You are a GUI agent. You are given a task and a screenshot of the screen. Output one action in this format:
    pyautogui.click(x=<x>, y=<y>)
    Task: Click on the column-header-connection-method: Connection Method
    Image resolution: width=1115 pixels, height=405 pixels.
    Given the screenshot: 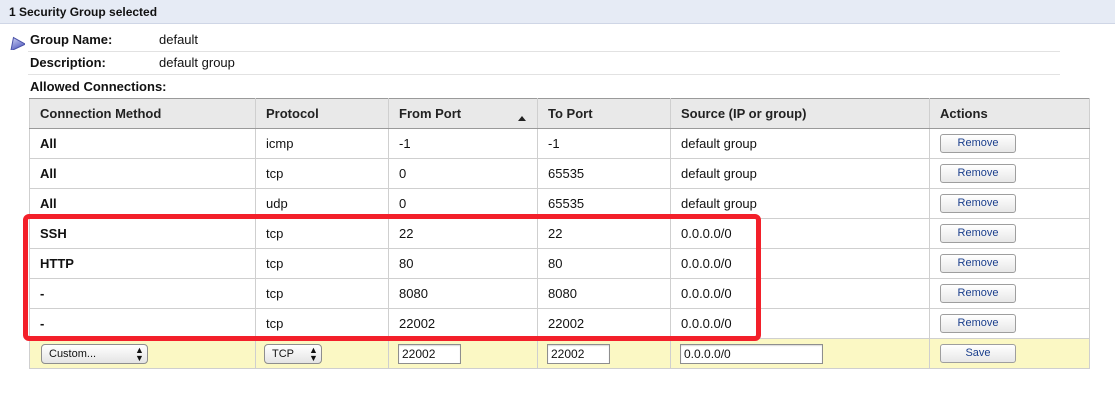 What is the action you would take?
    pyautogui.click(x=142, y=113)
    